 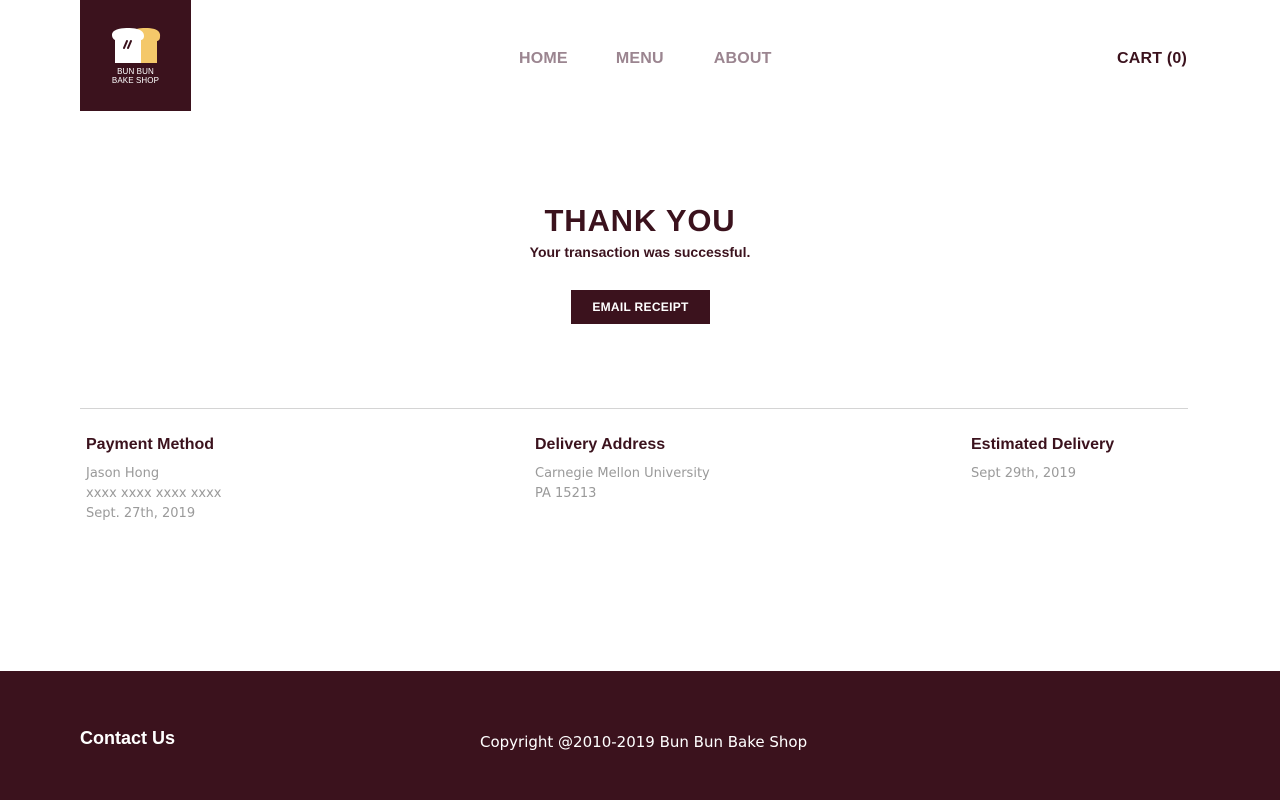 I want to click on email-receipt-button: EMAIL RECEIPT, so click(x=640, y=307).